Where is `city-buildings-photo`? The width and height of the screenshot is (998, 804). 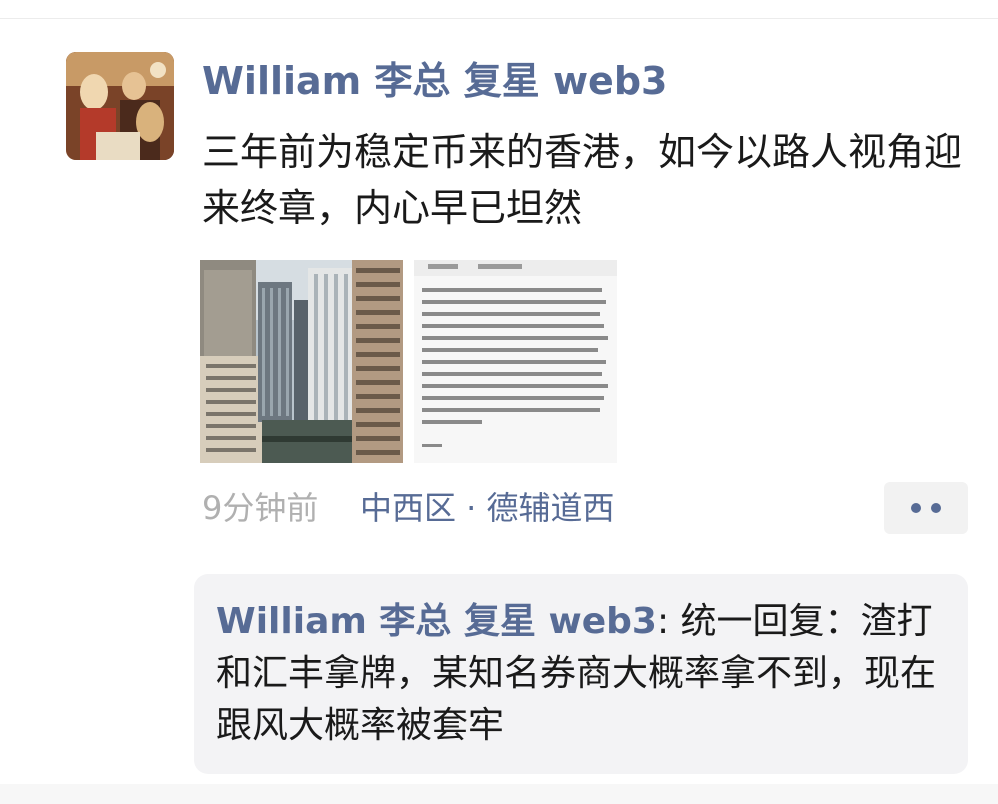
city-buildings-photo is located at coordinates (301, 361).